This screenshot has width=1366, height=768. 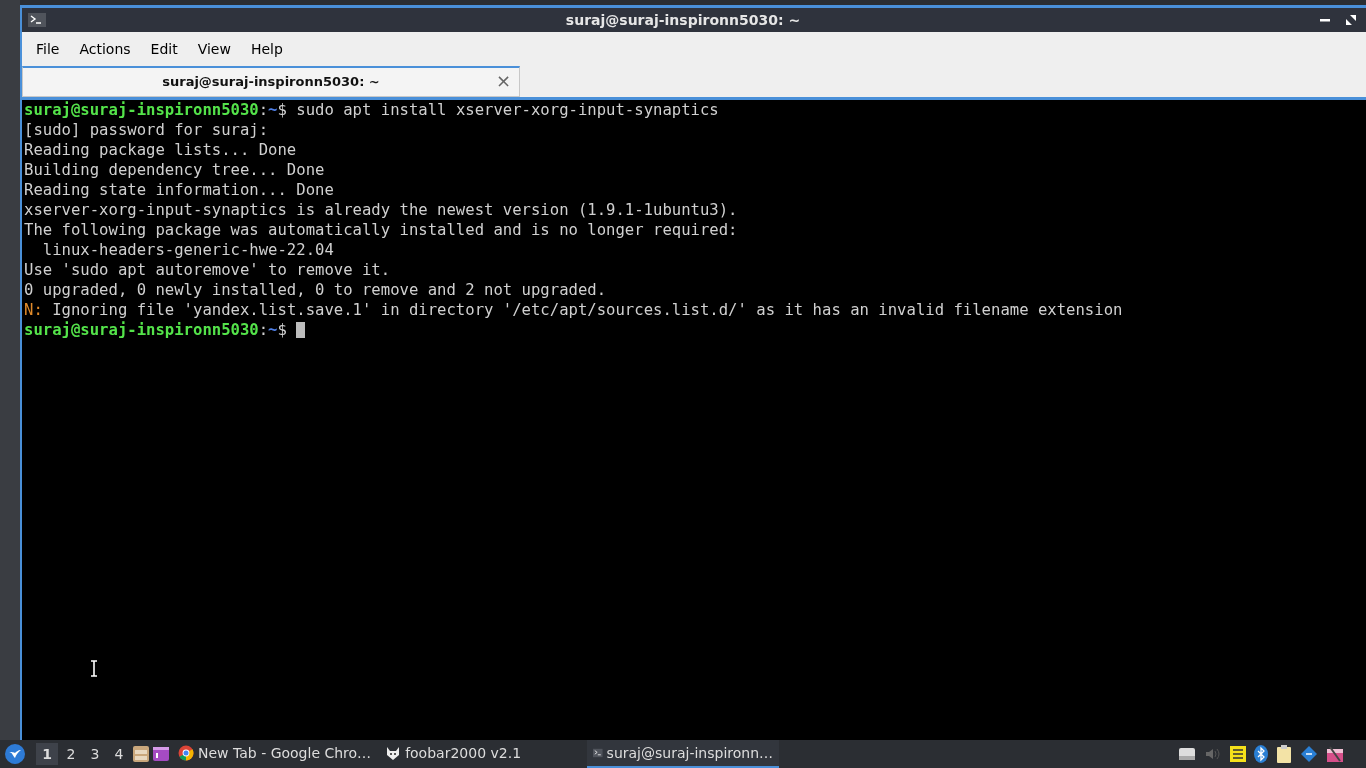 What do you see at coordinates (94, 668) in the screenshot?
I see `ibeam-cursor-icon` at bounding box center [94, 668].